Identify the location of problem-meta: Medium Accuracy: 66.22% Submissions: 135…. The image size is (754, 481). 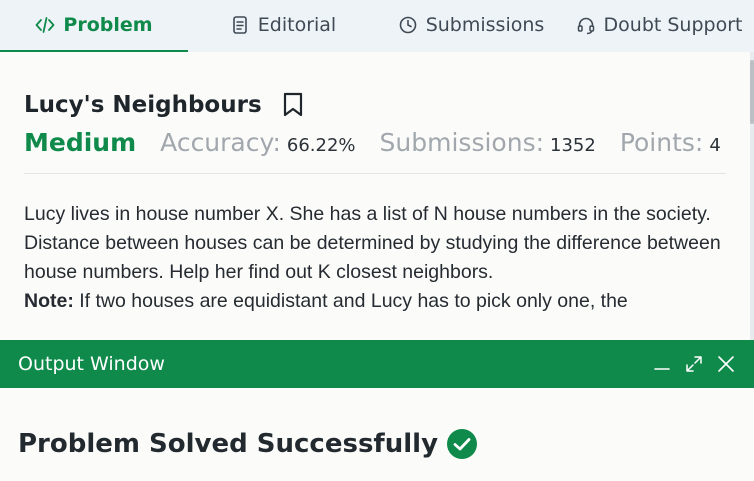
(384, 142).